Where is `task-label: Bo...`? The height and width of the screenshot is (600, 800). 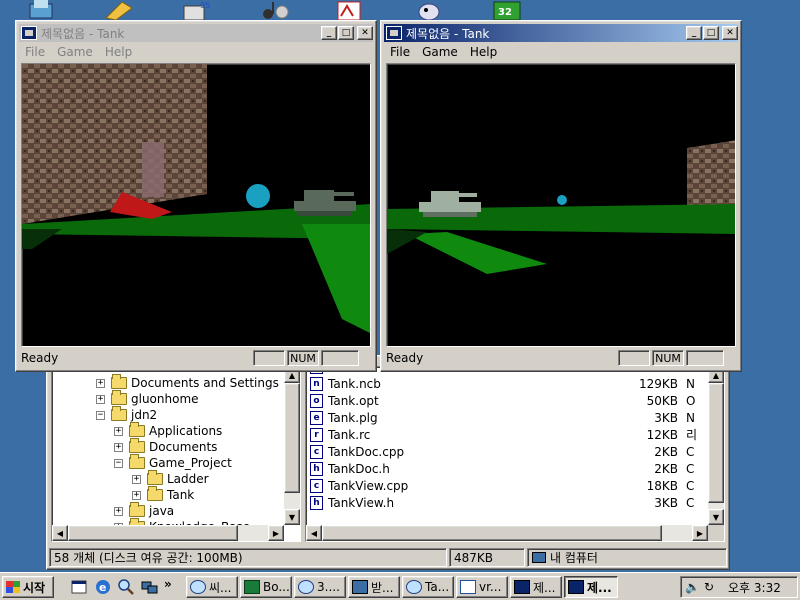
task-label: Bo... is located at coordinates (276, 587).